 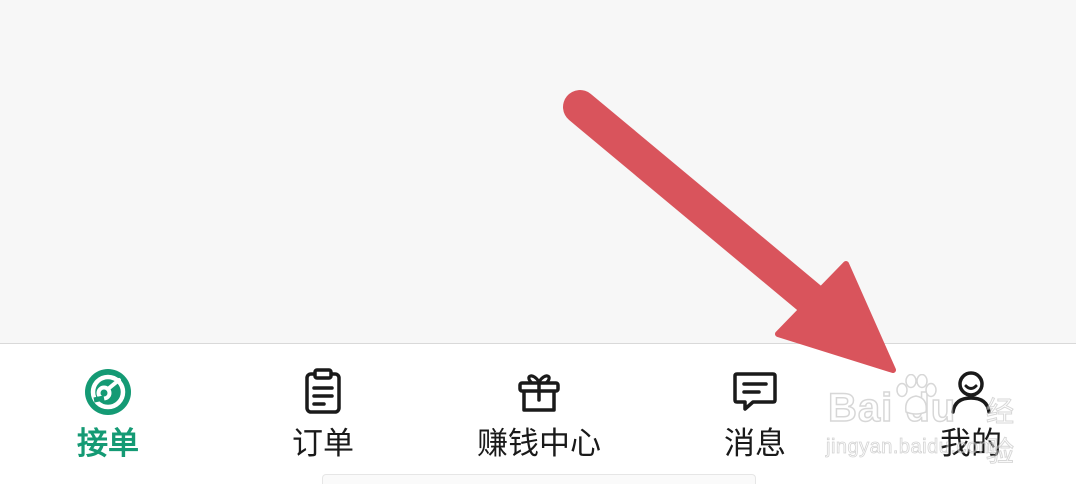 What do you see at coordinates (108, 444) in the screenshot?
I see `tab-label: 接单` at bounding box center [108, 444].